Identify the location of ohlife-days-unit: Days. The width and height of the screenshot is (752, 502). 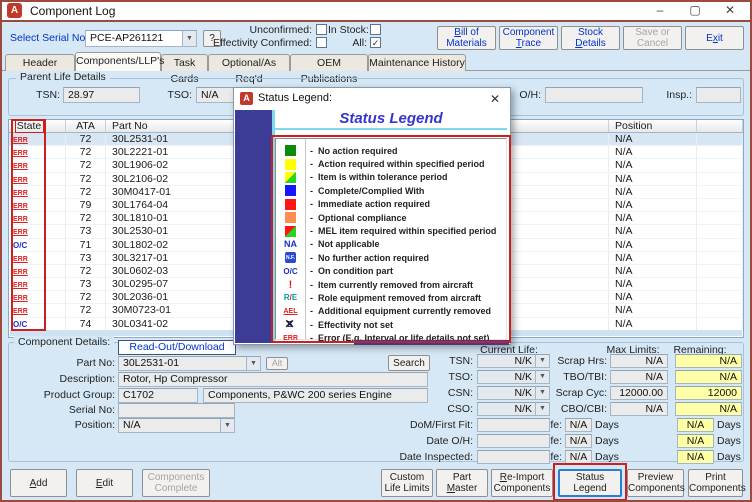
(607, 441).